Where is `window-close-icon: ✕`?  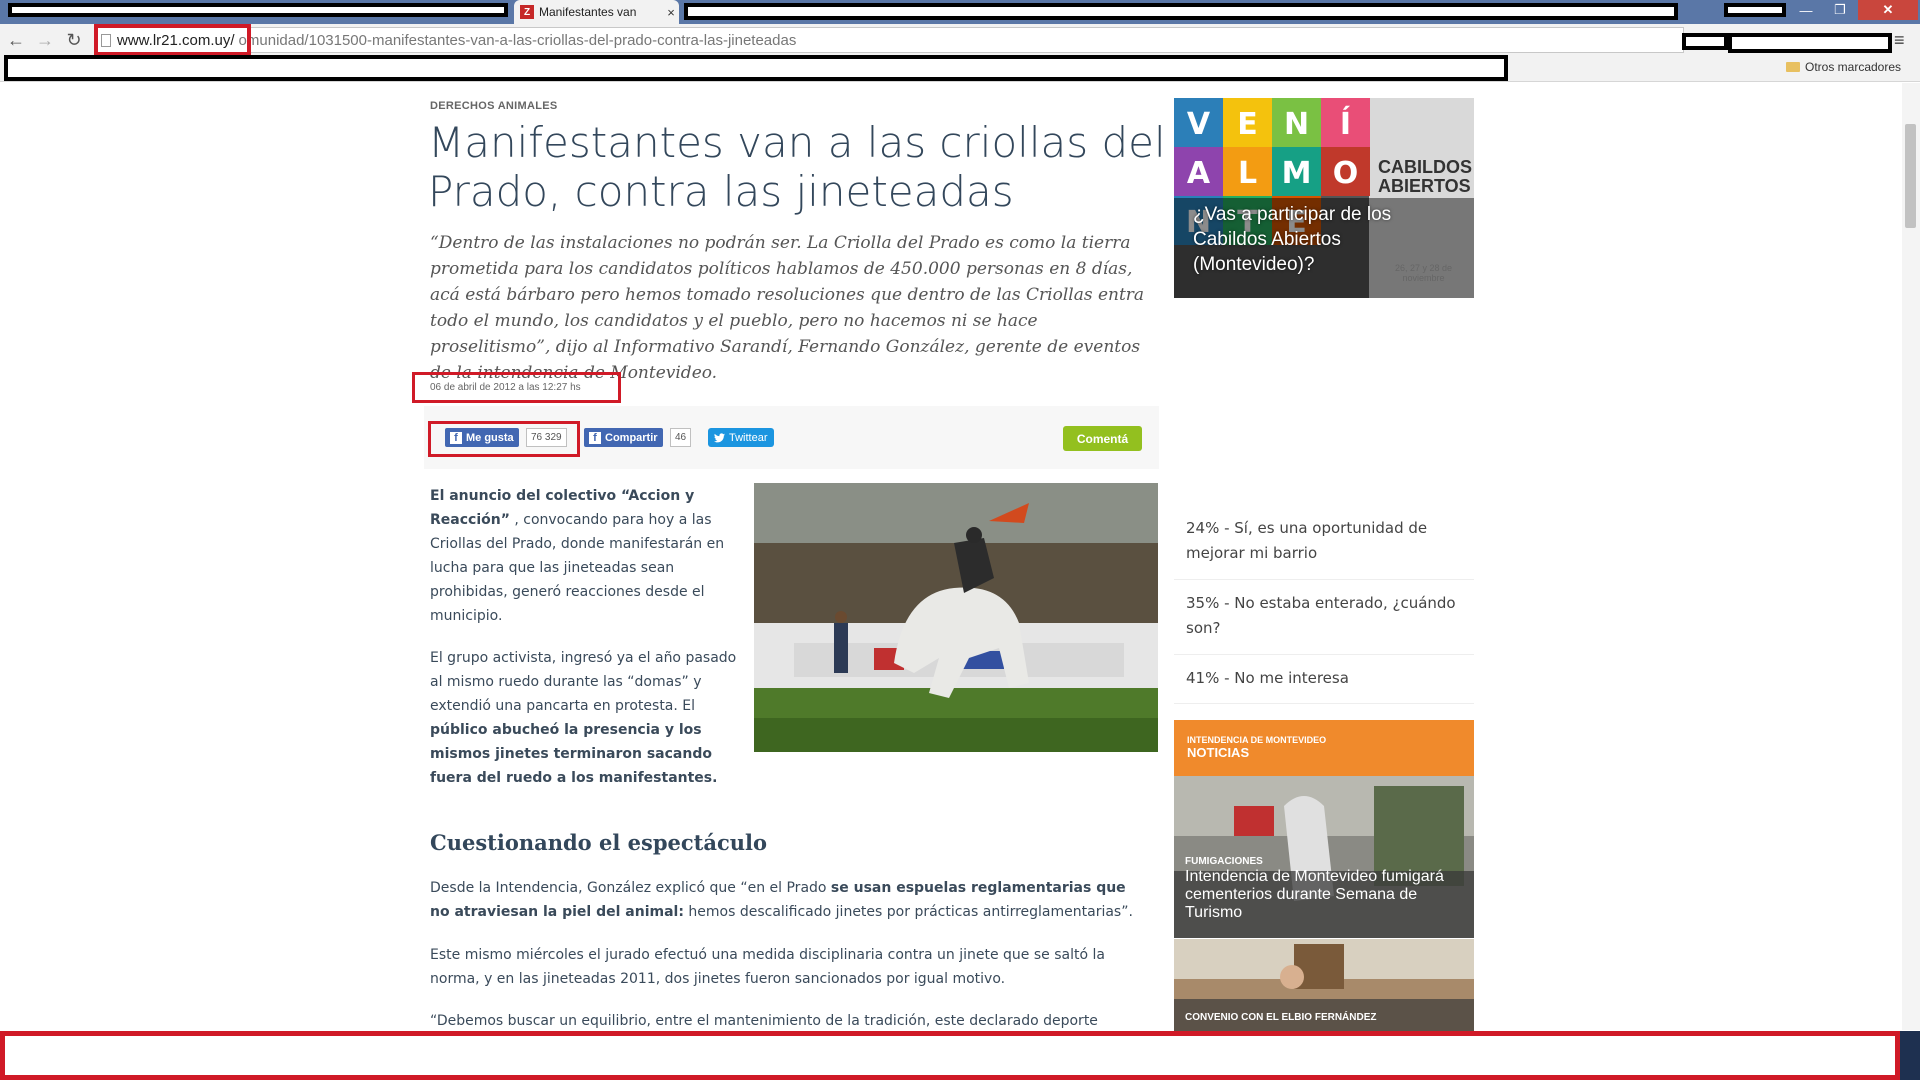
window-close-icon: ✕ is located at coordinates (1888, 10).